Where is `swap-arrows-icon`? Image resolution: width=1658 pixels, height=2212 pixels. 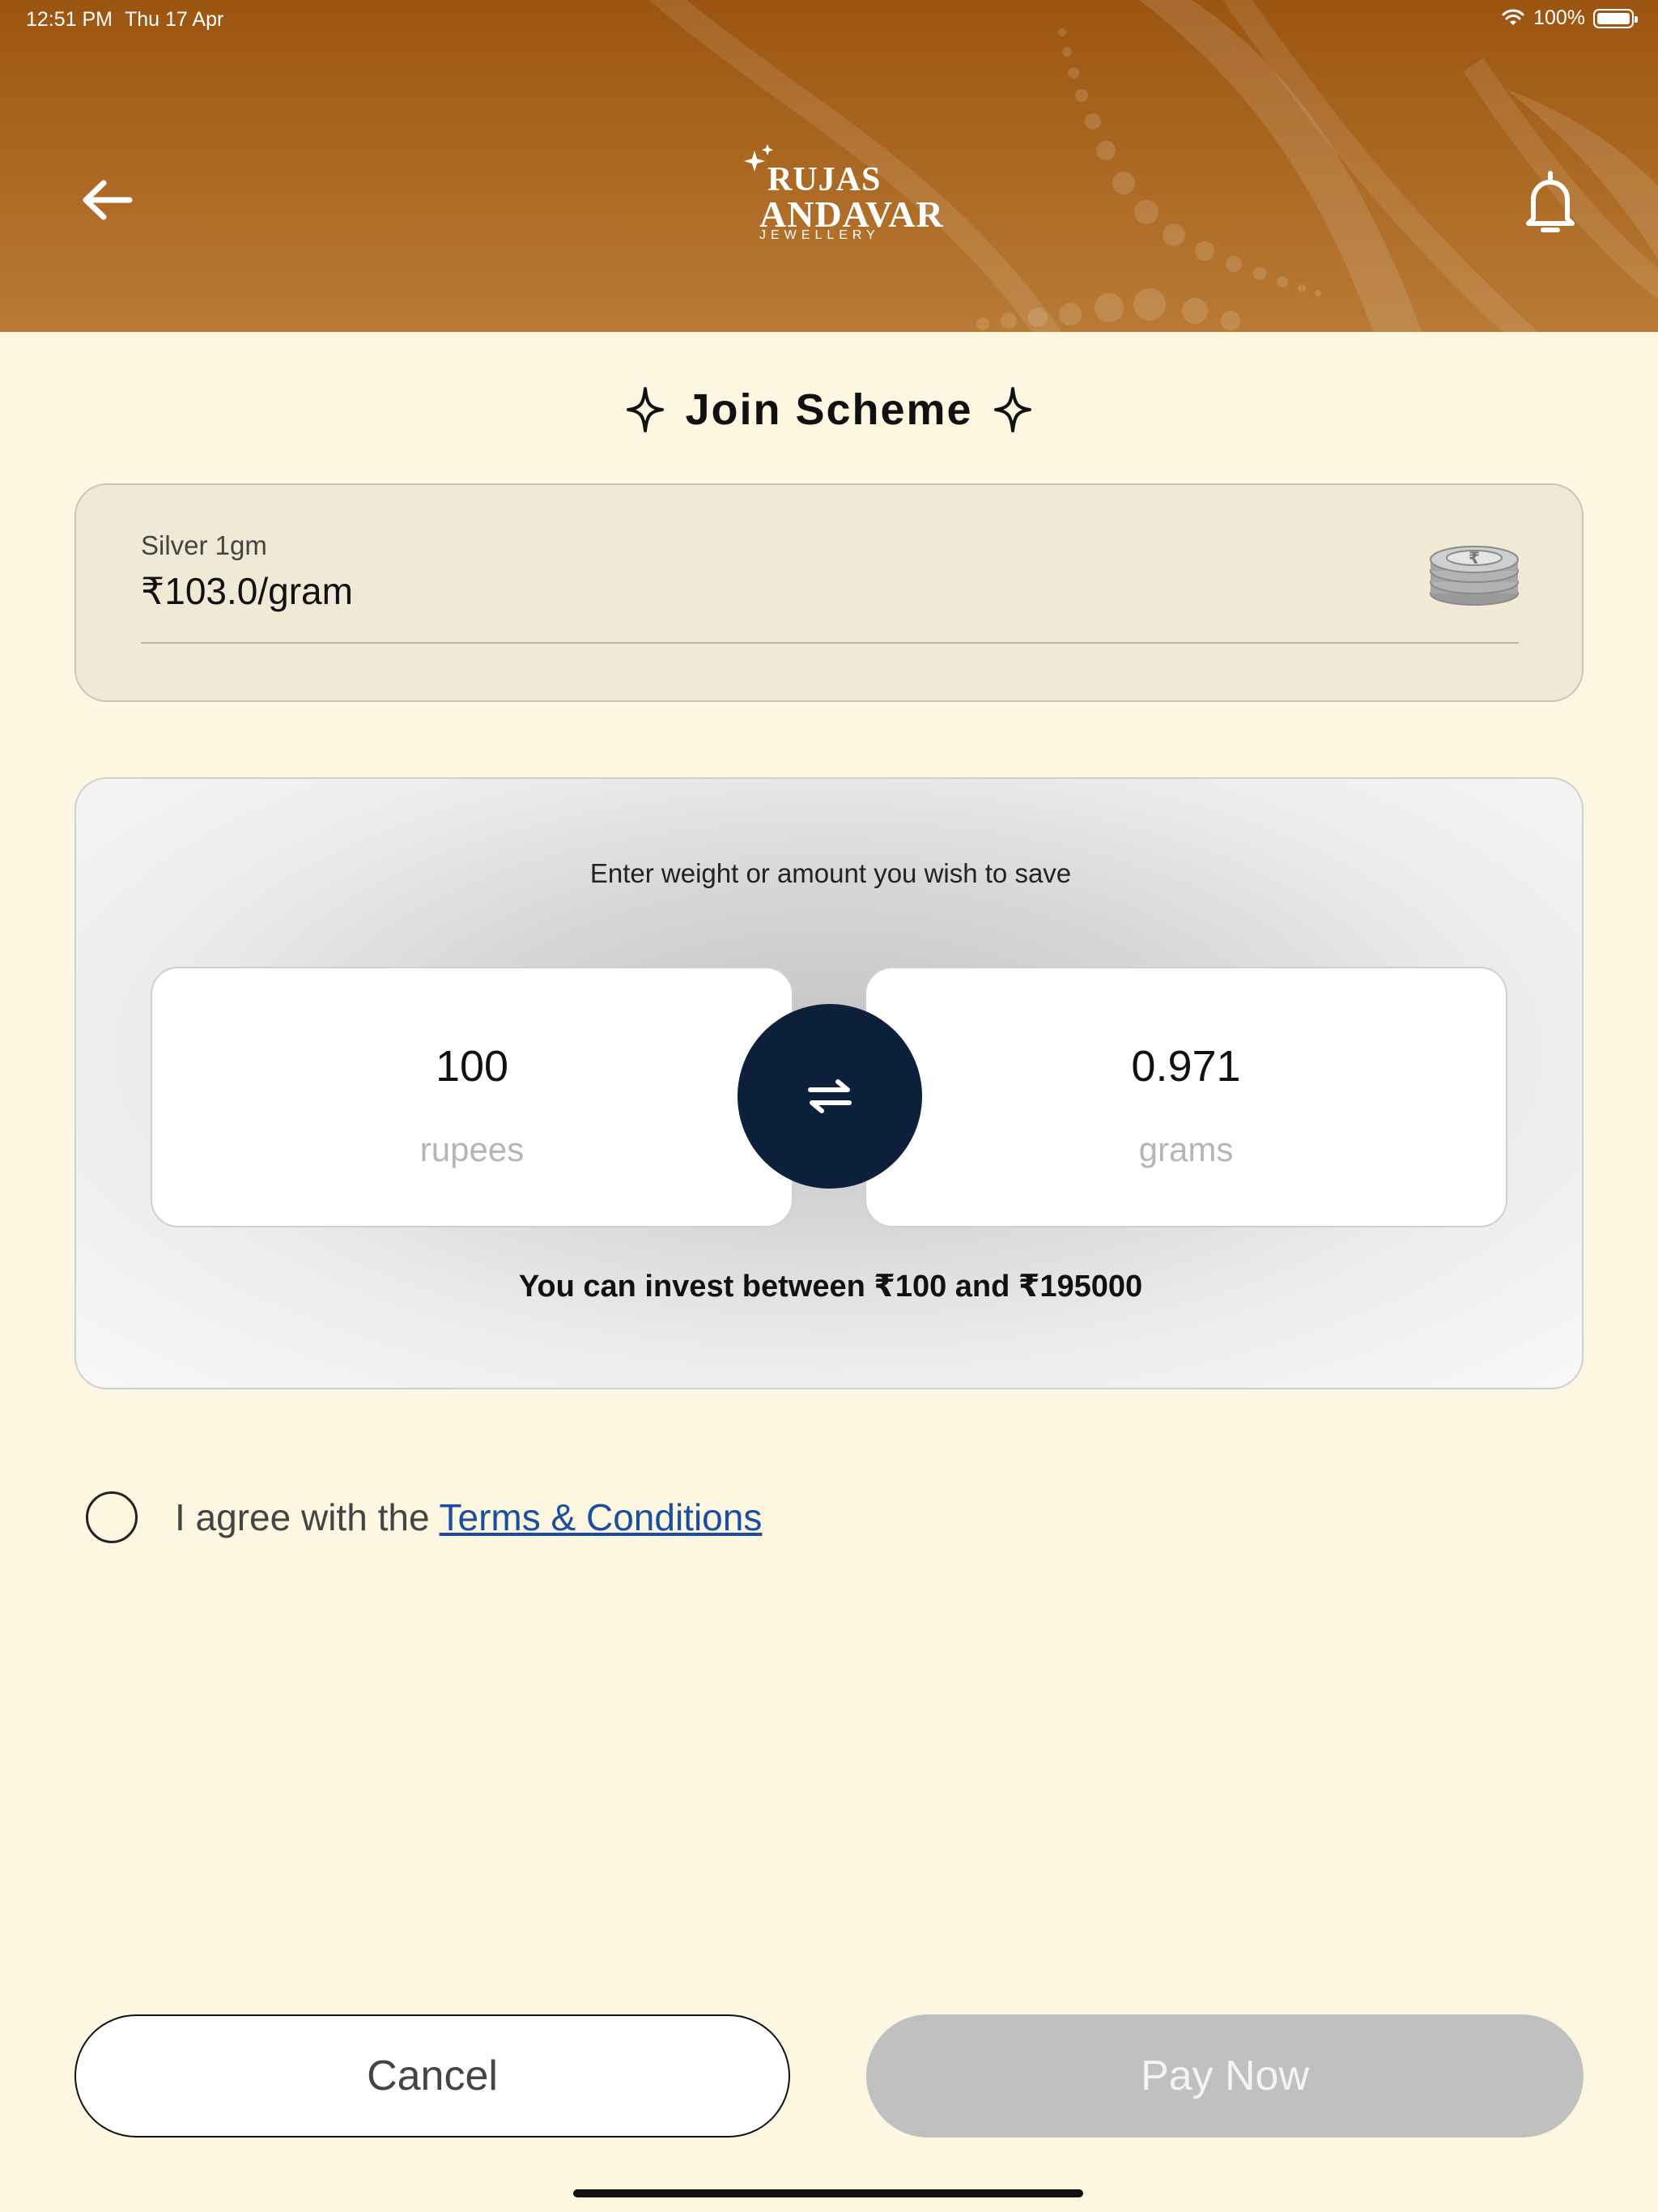
swap-arrows-icon is located at coordinates (830, 1096).